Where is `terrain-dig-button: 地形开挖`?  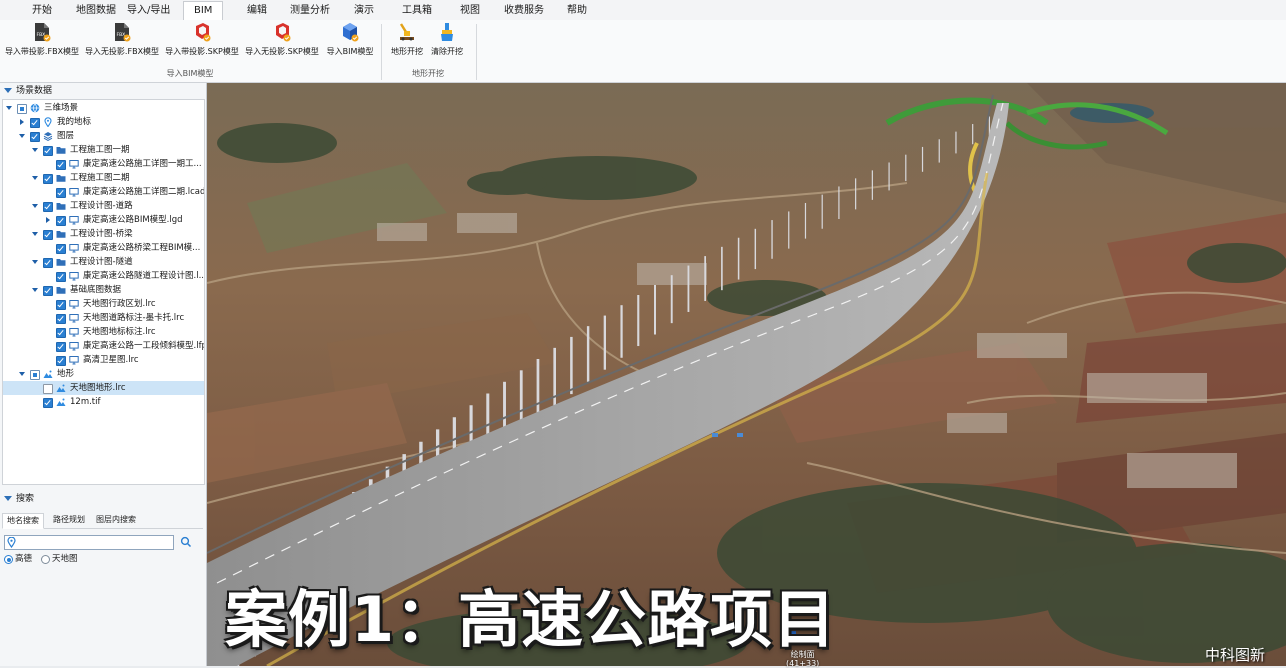
terrain-dig-button: 地形开挖 is located at coordinates (407, 42).